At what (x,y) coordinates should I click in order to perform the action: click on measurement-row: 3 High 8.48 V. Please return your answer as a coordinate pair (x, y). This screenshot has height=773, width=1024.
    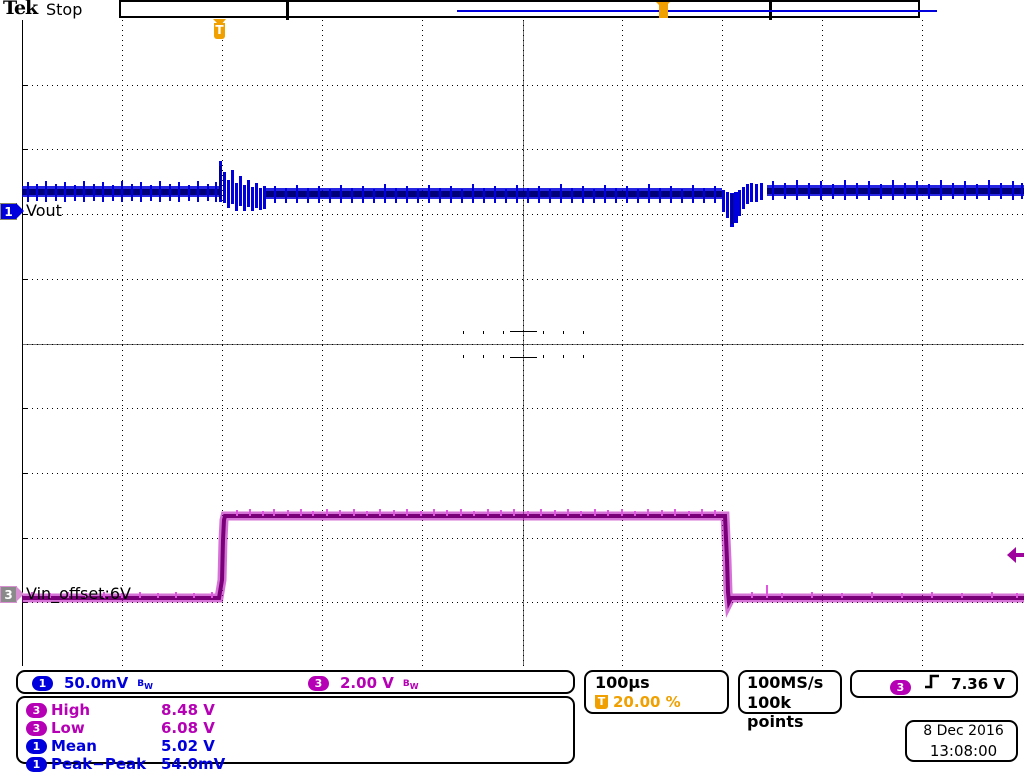
    Looking at the image, I should click on (148, 710).